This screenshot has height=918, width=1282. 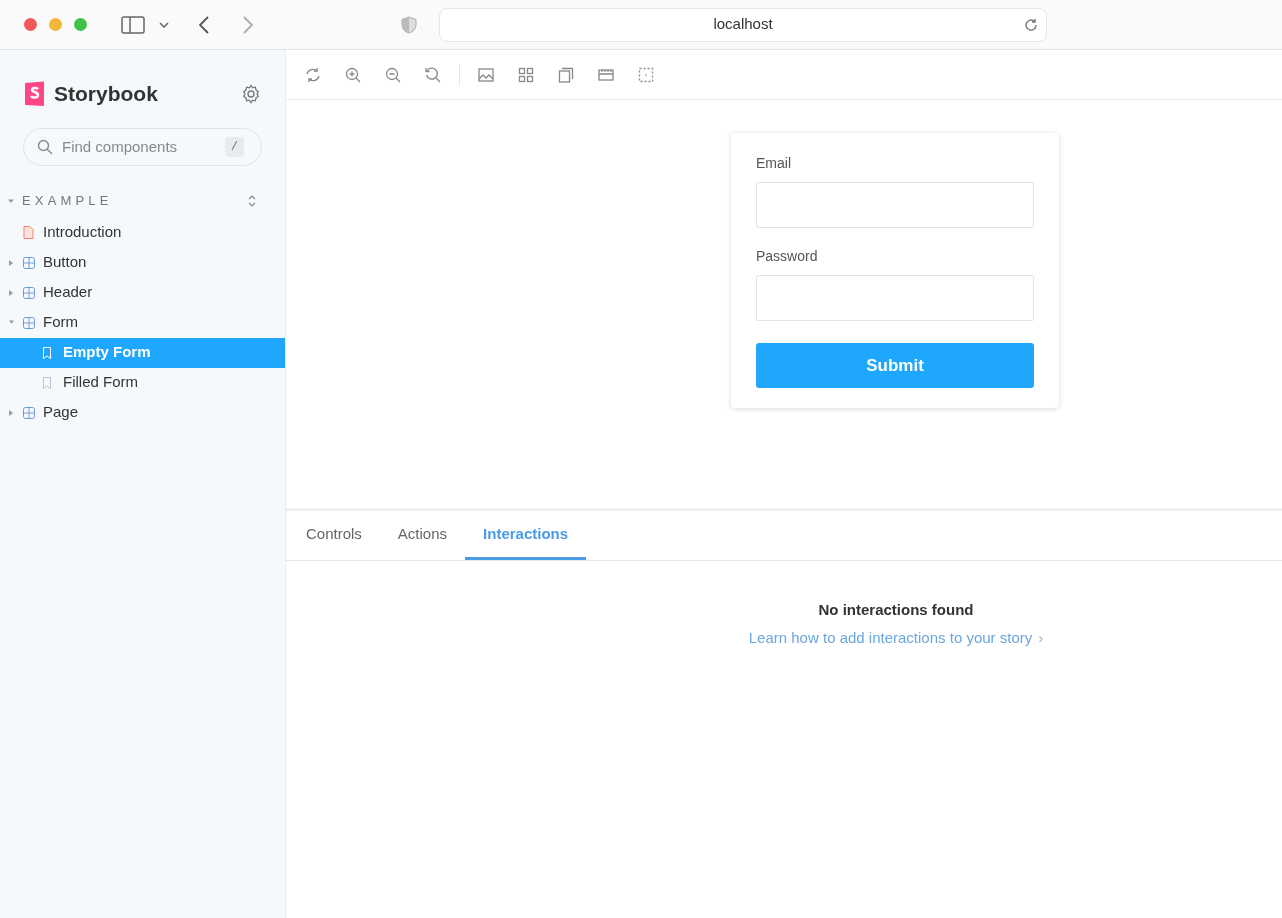 What do you see at coordinates (11, 322) in the screenshot?
I see `caret-down-icon` at bounding box center [11, 322].